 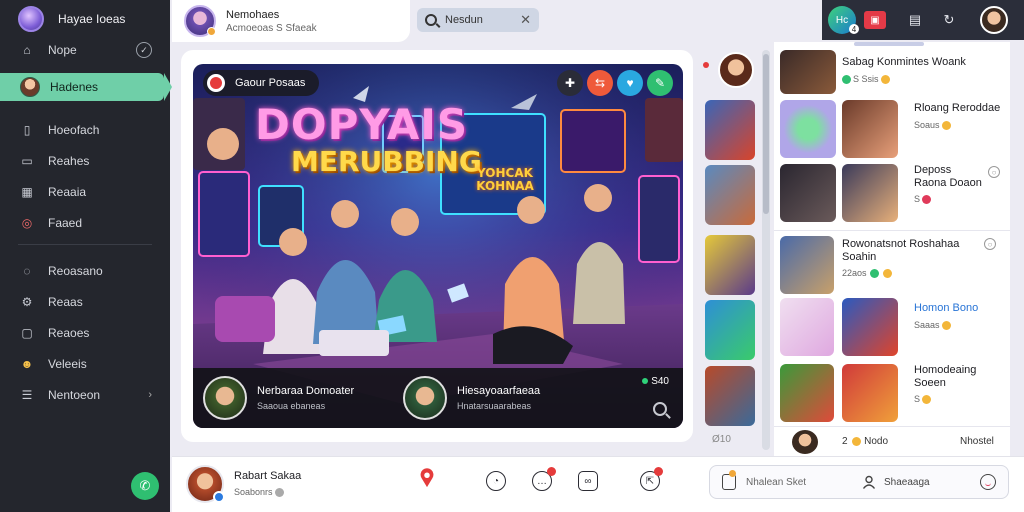 I want to click on streamer-card: Nerbaraa Domoater Saaoua ebaneas, so click(x=278, y=398).